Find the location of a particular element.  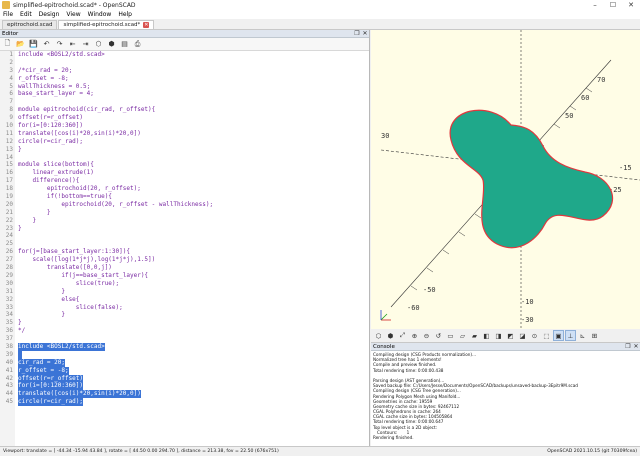

code-text: slice(true); is located at coordinates (68, 284).